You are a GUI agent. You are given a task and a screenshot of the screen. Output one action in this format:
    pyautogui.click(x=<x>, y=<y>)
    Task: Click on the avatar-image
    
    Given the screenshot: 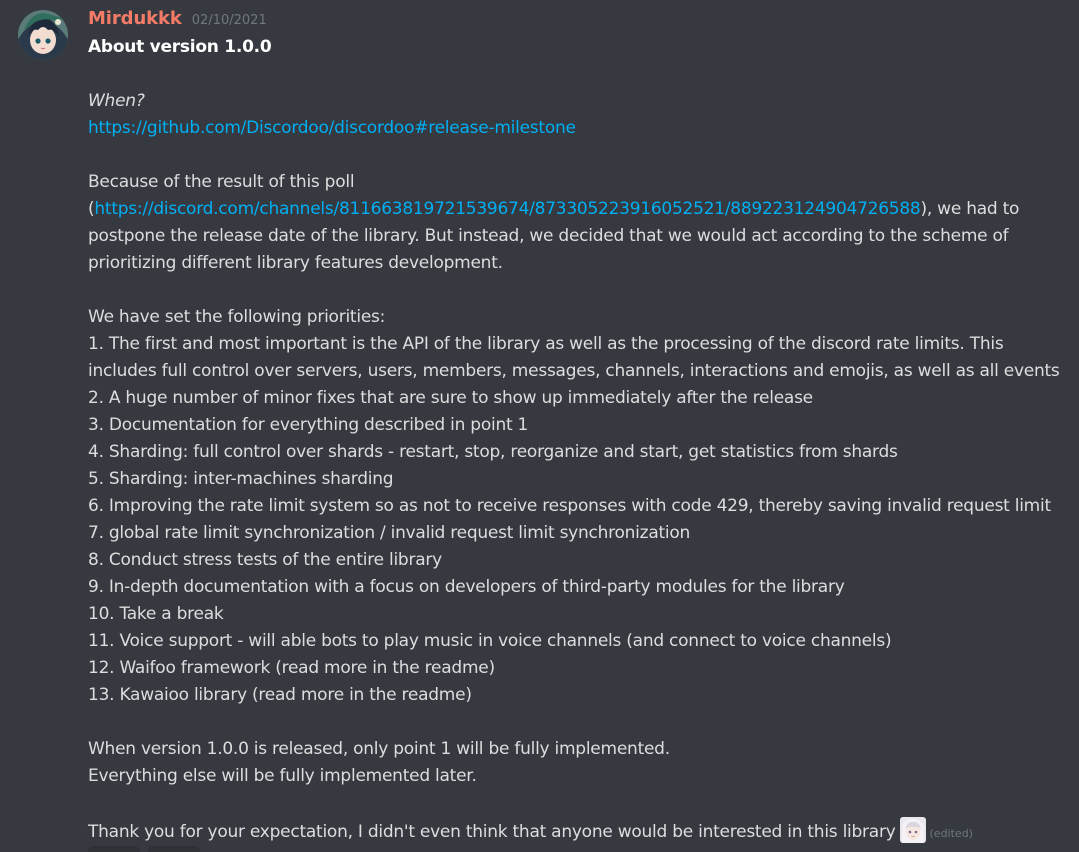 What is the action you would take?
    pyautogui.click(x=43, y=35)
    